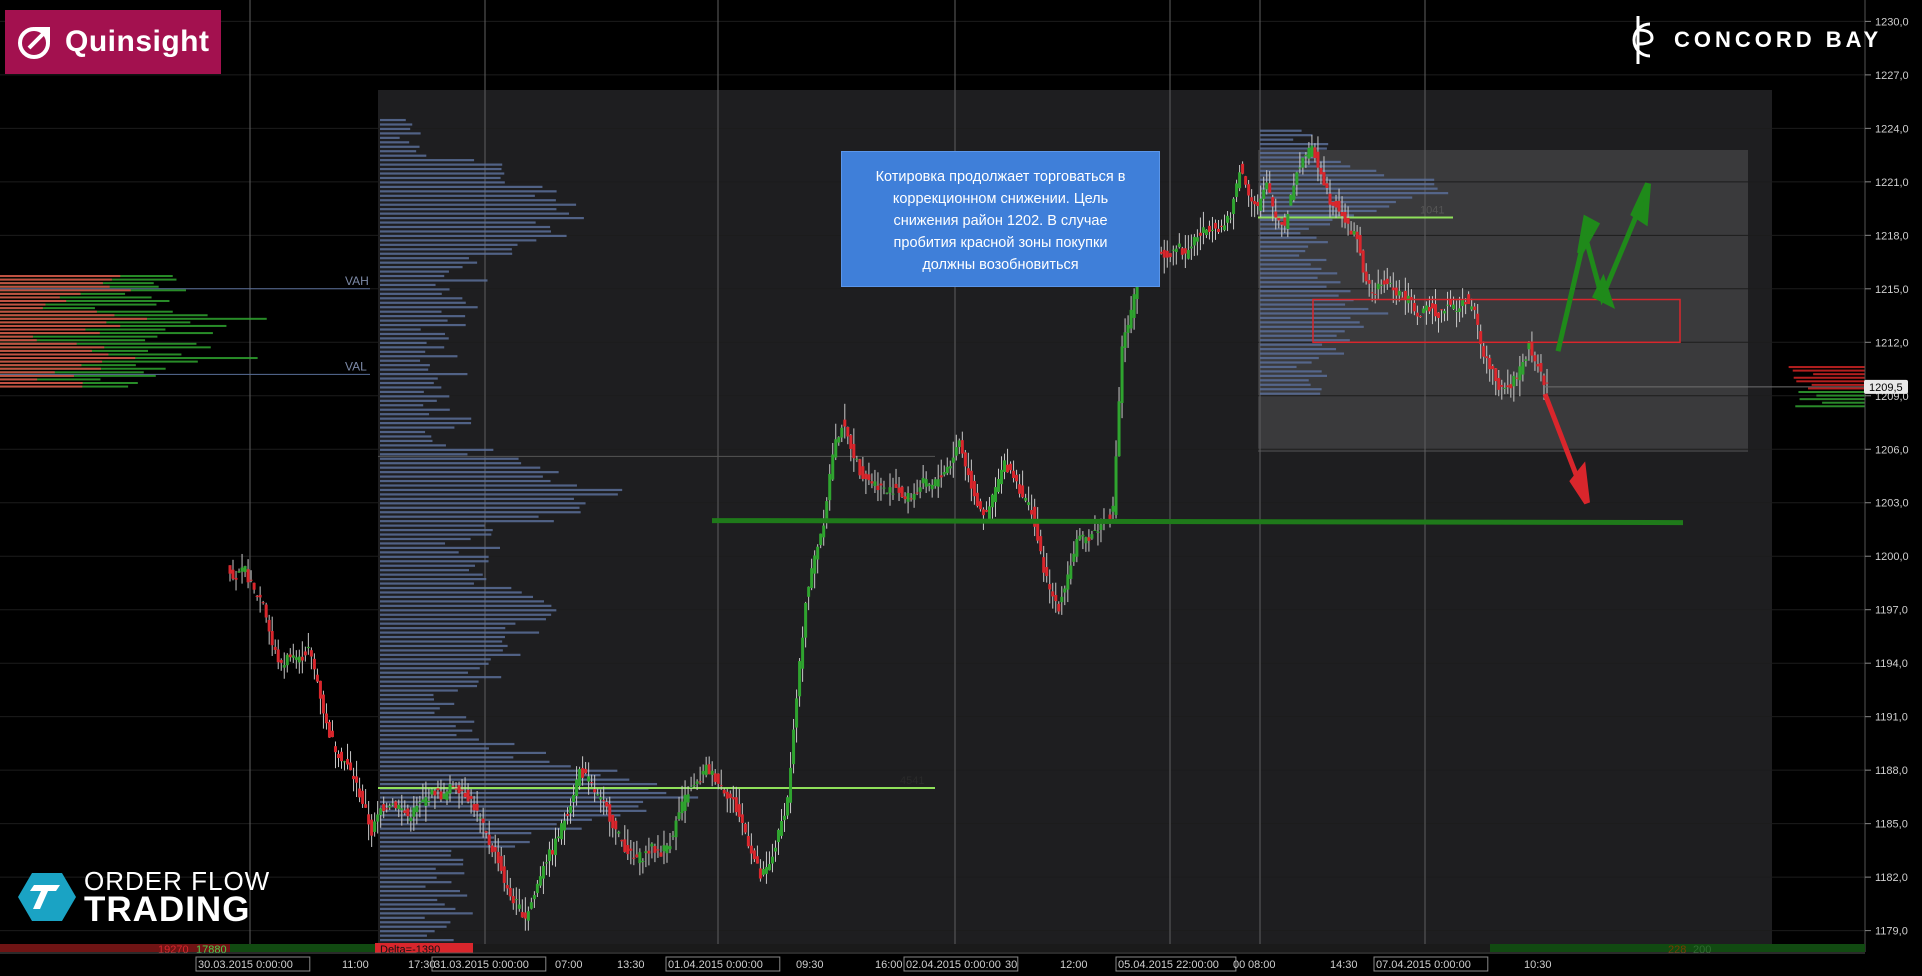 The image size is (1922, 976). Describe the element at coordinates (631, 965) in the screenshot. I see `time-axis-label: 13:30` at that location.